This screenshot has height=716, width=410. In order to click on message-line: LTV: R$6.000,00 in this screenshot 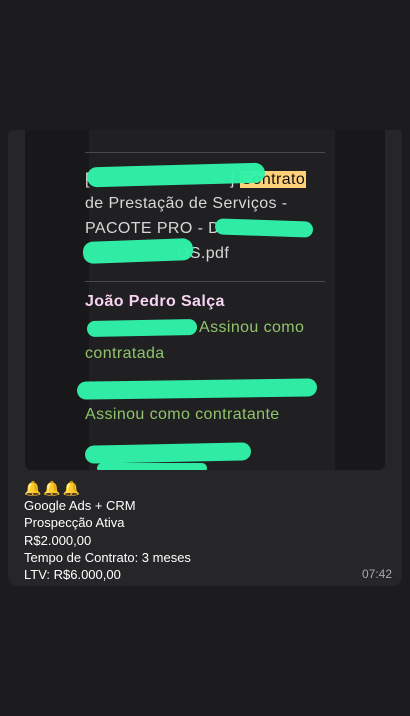, I will do `click(72, 575)`.